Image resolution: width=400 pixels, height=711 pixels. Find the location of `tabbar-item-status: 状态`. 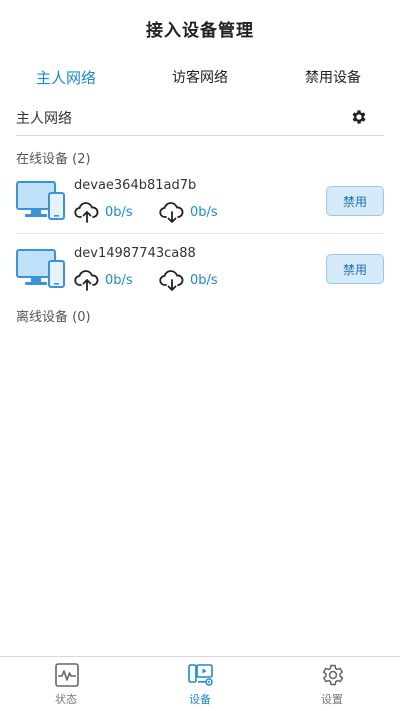

tabbar-item-status: 状态 is located at coordinates (66, 684).